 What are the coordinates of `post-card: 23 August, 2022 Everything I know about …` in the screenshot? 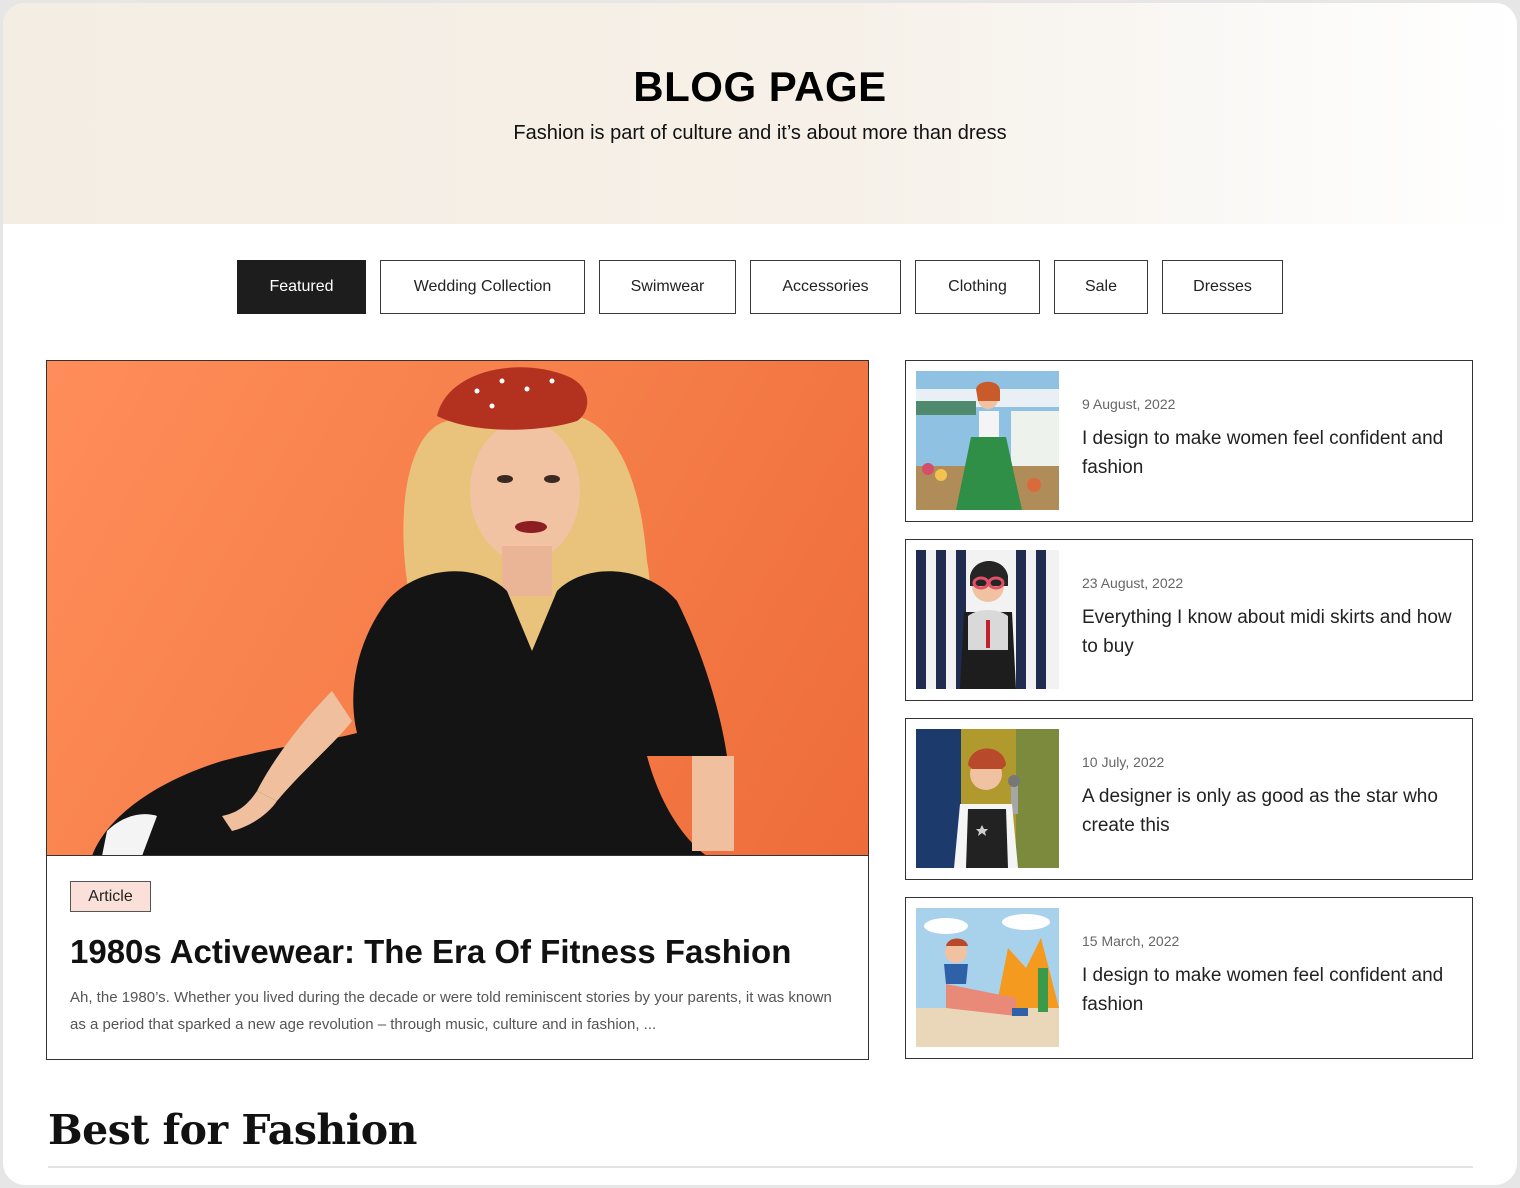 It's located at (1189, 620).